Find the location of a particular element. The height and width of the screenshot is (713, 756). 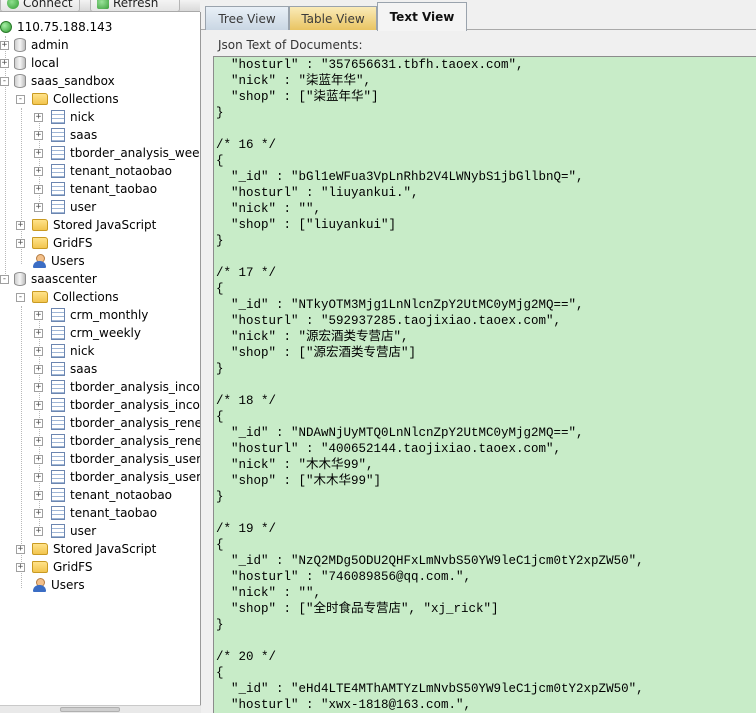

users-icon is located at coordinates (39, 585).